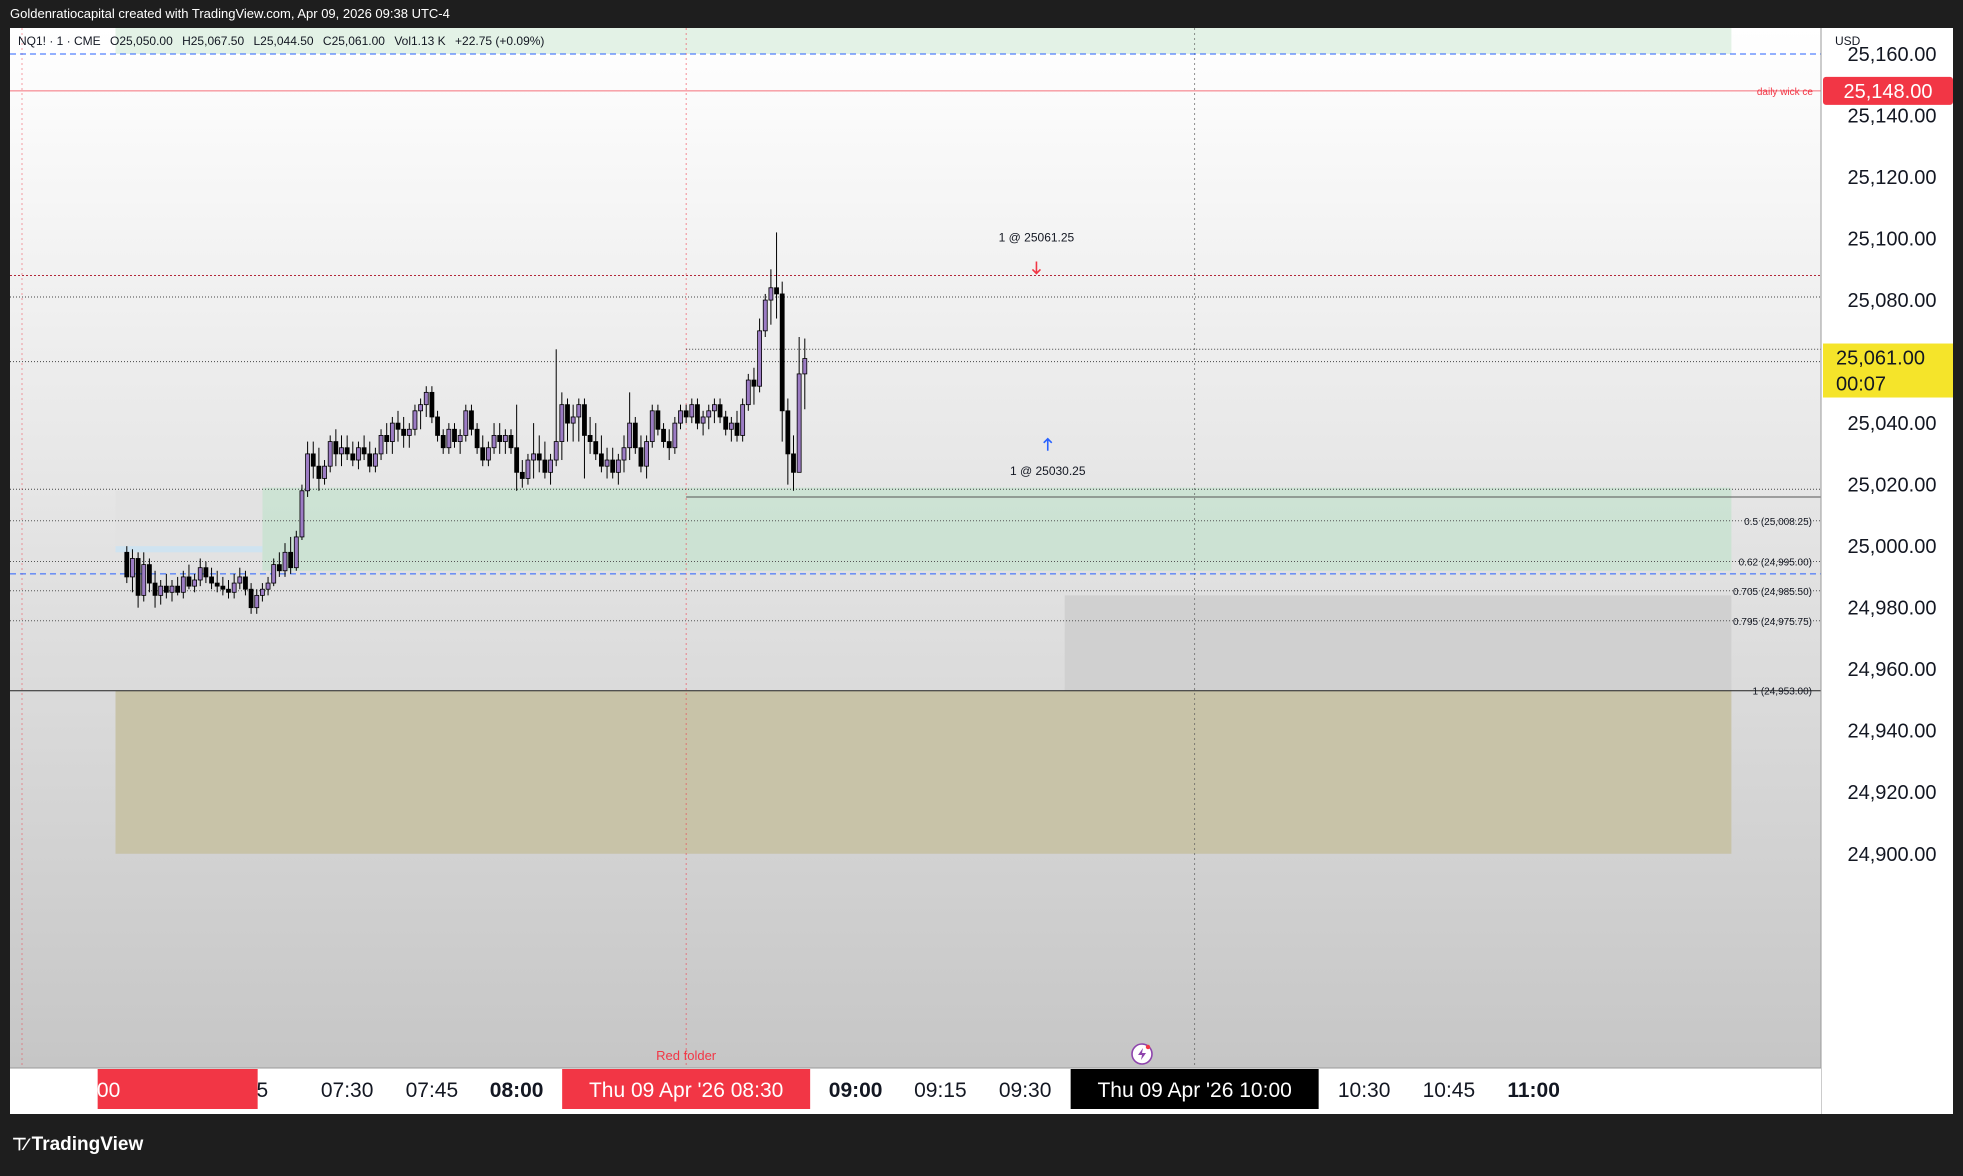 The image size is (1963, 1176). Describe the element at coordinates (1892, 793) in the screenshot. I see `y-tick-label: 24,920.00` at that location.